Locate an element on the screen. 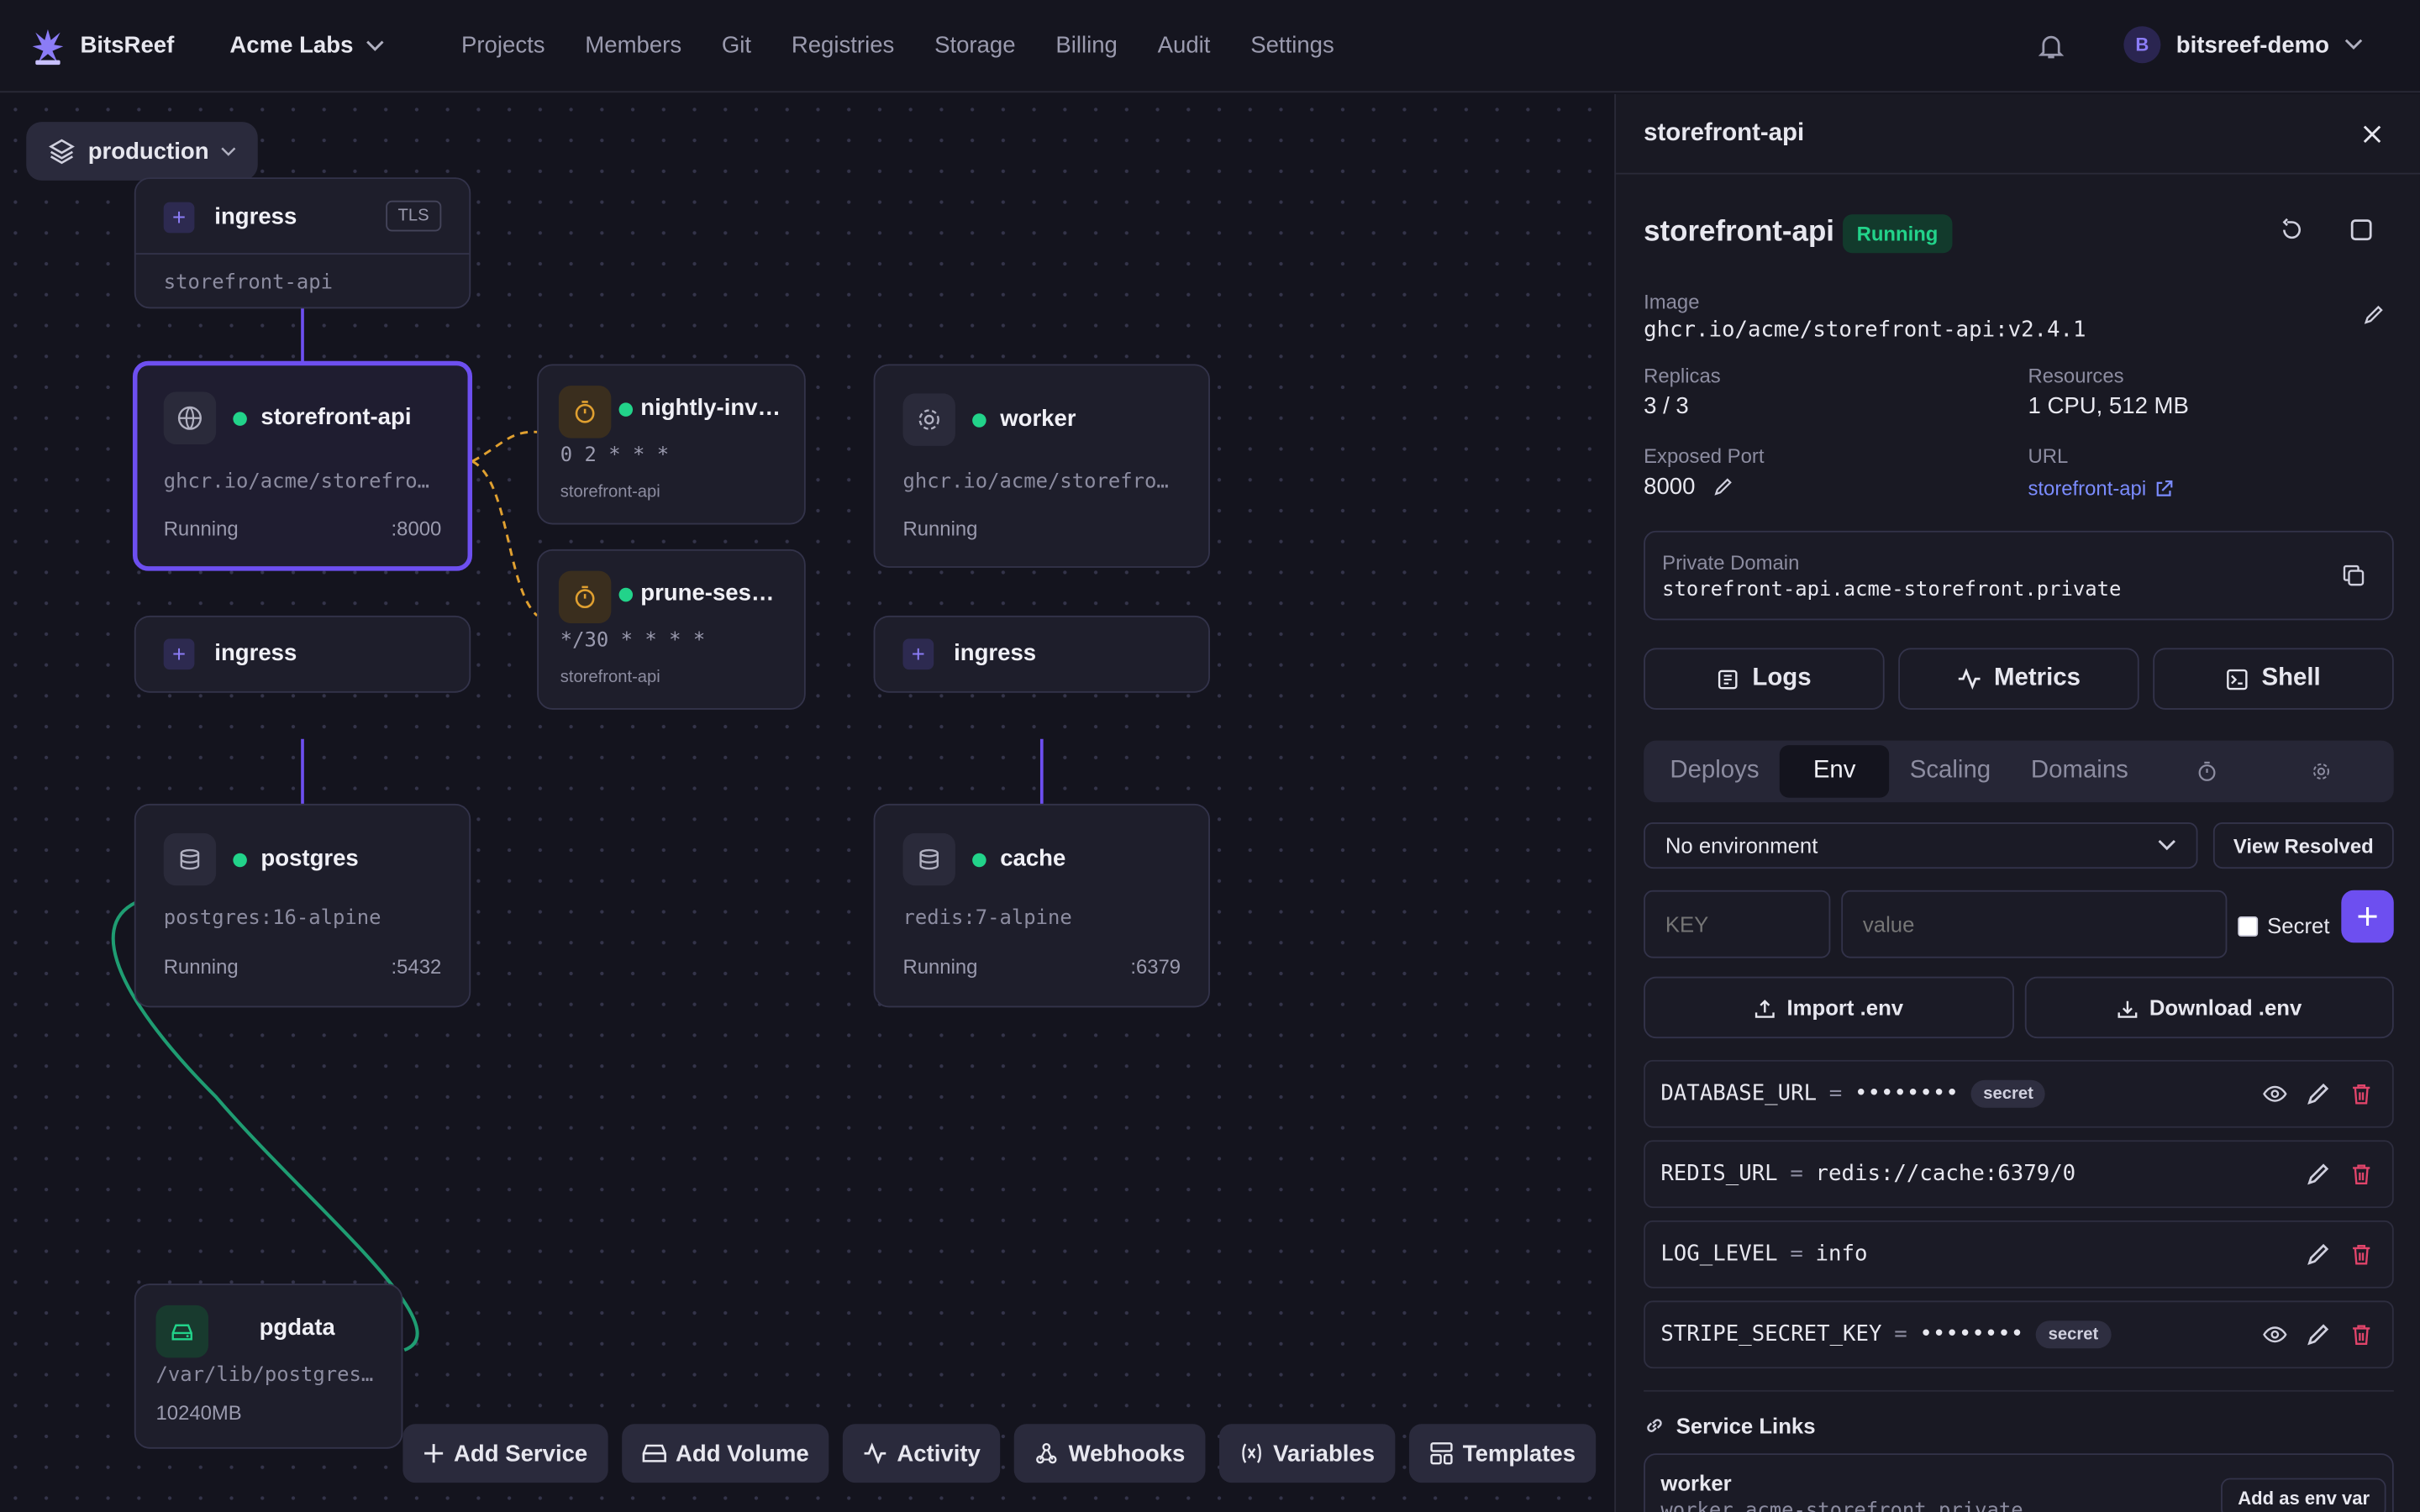 The width and height of the screenshot is (2420, 1512). nav-git: Git is located at coordinates (736, 46).